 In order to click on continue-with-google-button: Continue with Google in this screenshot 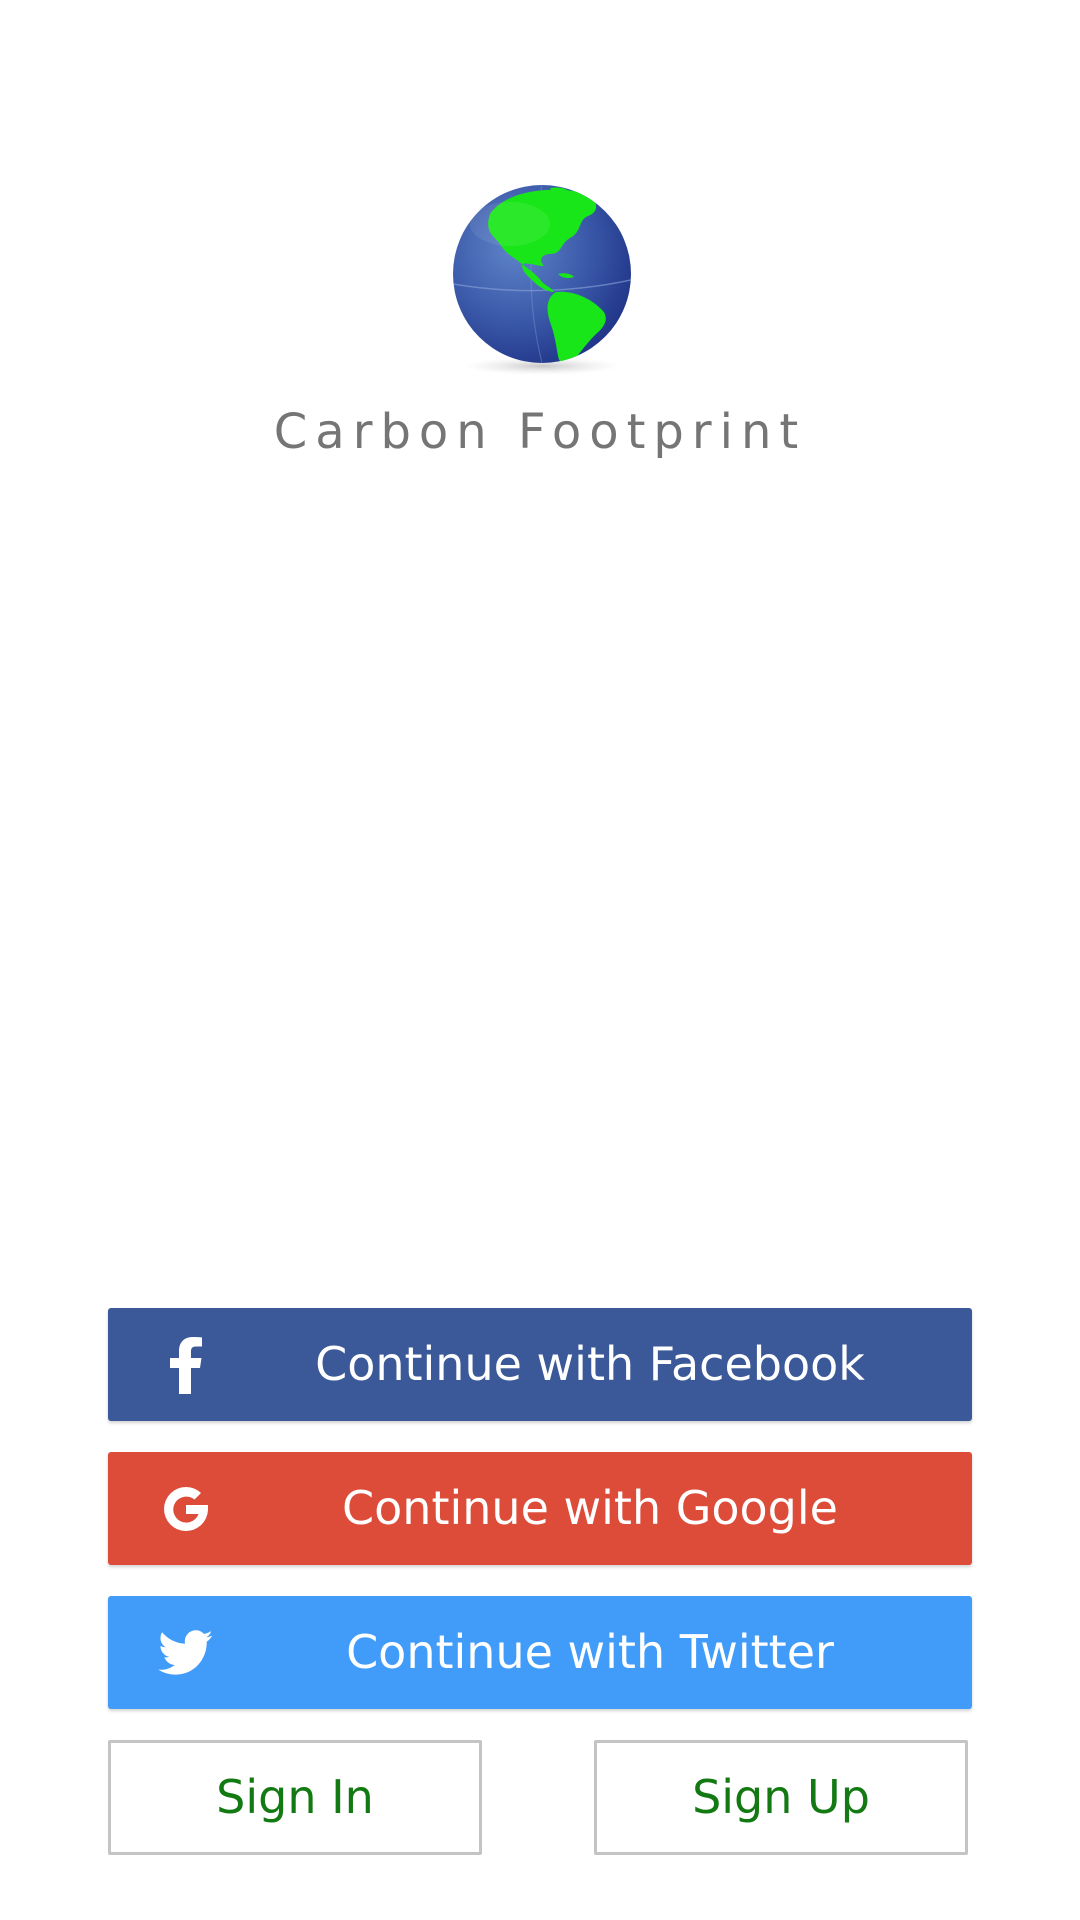, I will do `click(540, 1508)`.